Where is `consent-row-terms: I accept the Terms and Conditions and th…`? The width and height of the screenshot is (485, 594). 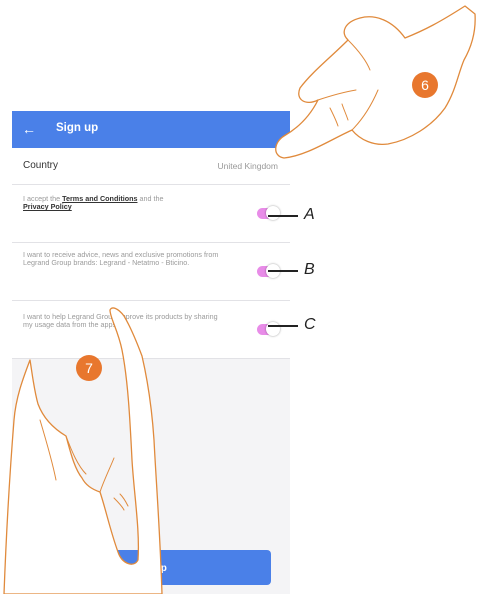 consent-row-terms: I accept the Terms and Conditions and th… is located at coordinates (151, 214).